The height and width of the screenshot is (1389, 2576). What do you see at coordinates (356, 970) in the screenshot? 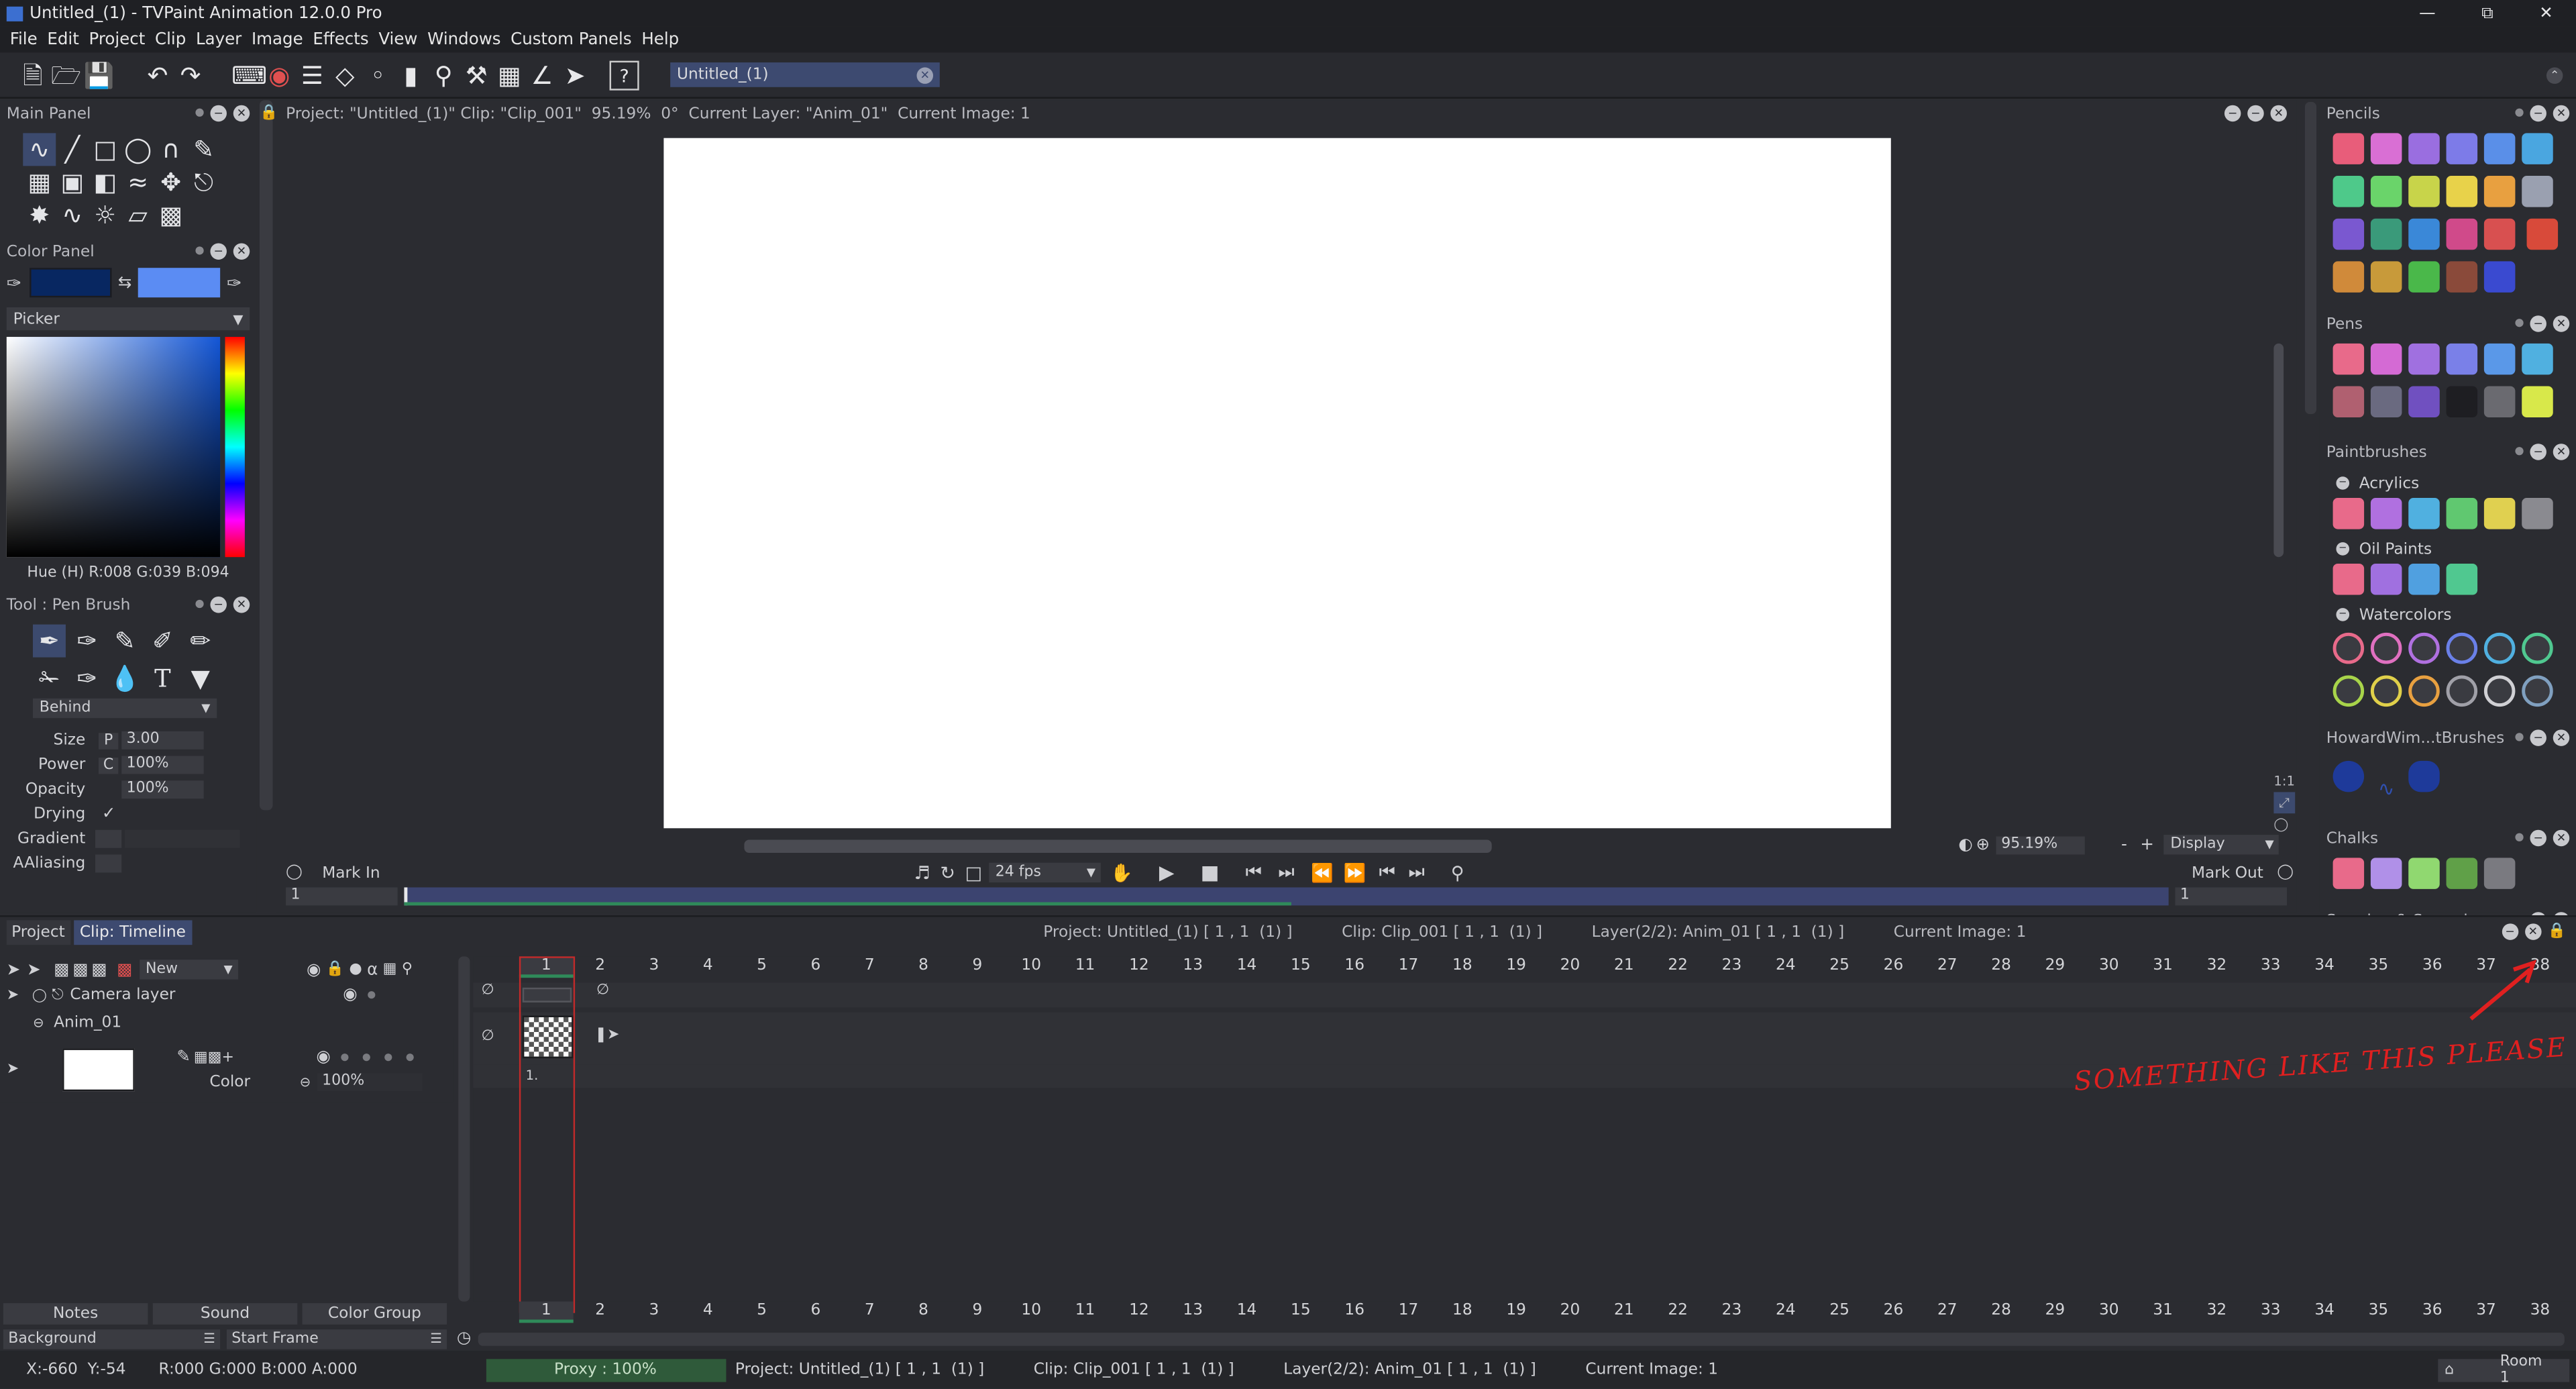
I see `light-all-icon: ●` at bounding box center [356, 970].